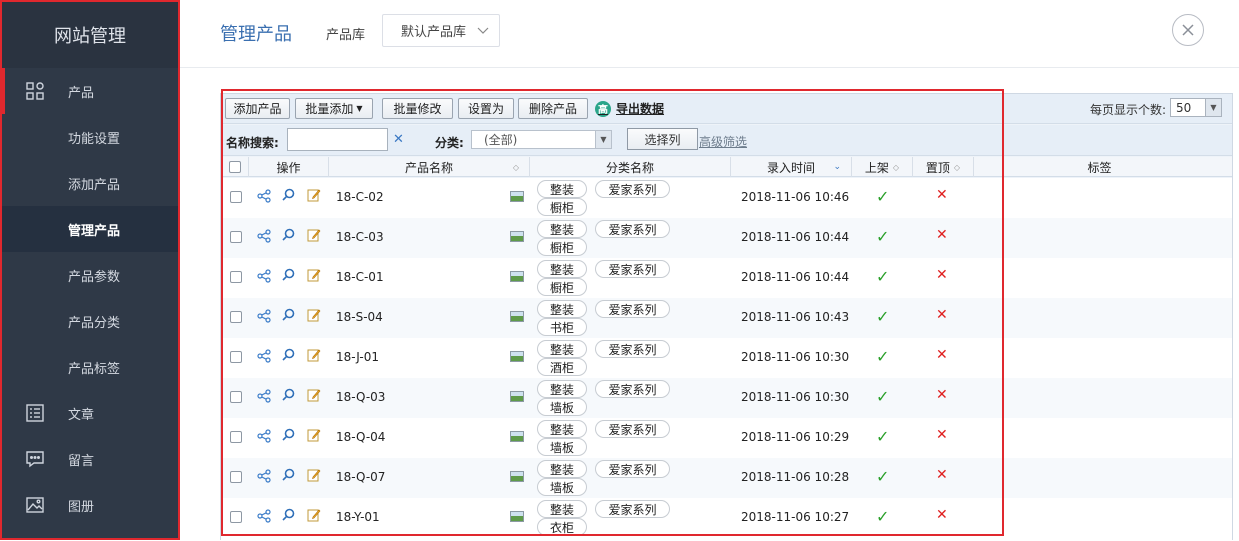  What do you see at coordinates (360, 397) in the screenshot?
I see `product-name: 18-Q-03` at bounding box center [360, 397].